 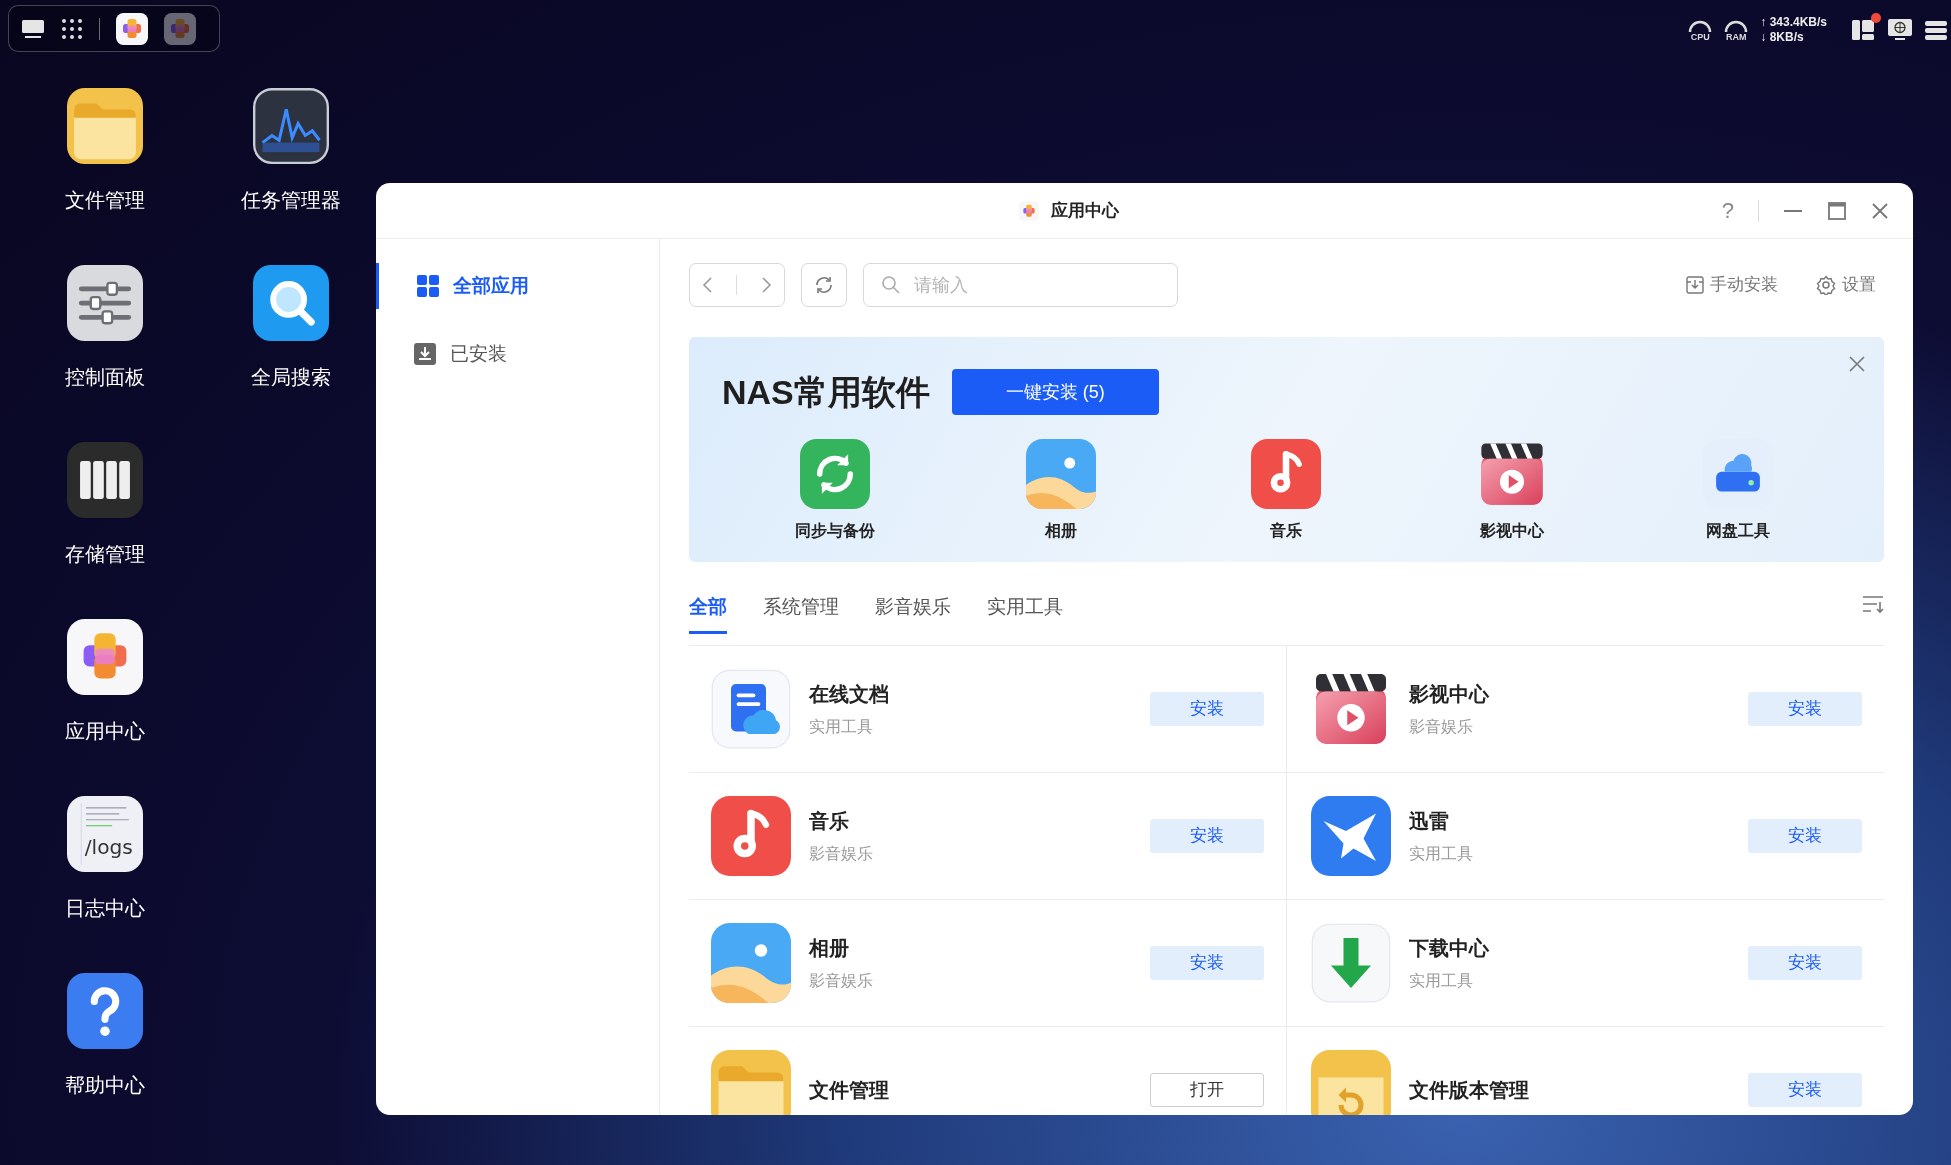 I want to click on forward-icon, so click(x=766, y=285).